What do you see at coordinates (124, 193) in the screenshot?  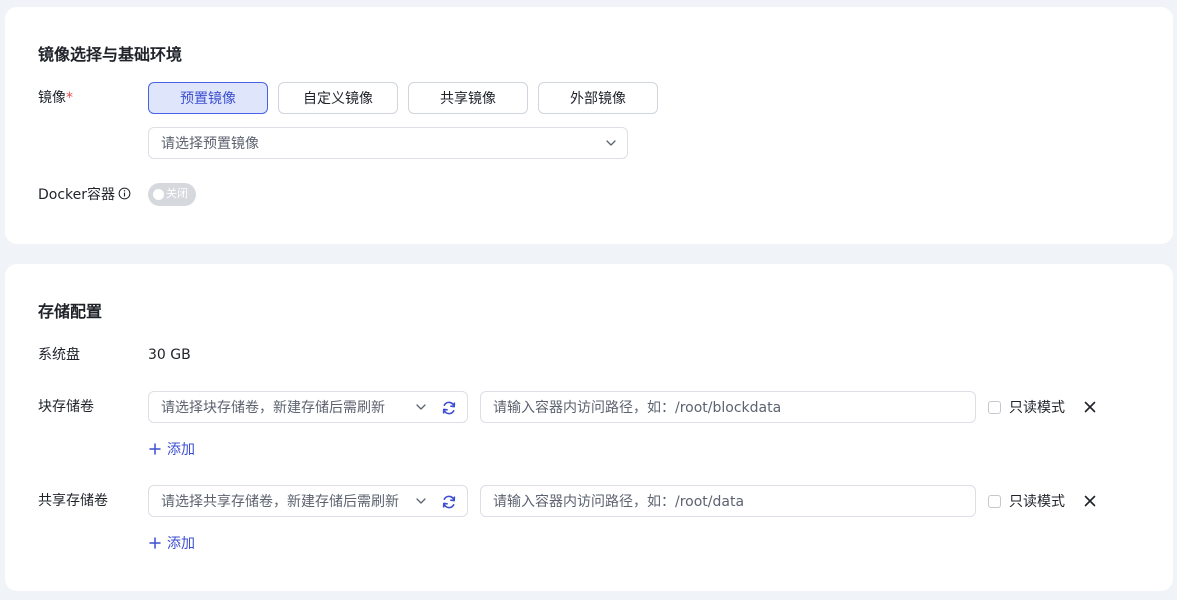 I see `info-icon` at bounding box center [124, 193].